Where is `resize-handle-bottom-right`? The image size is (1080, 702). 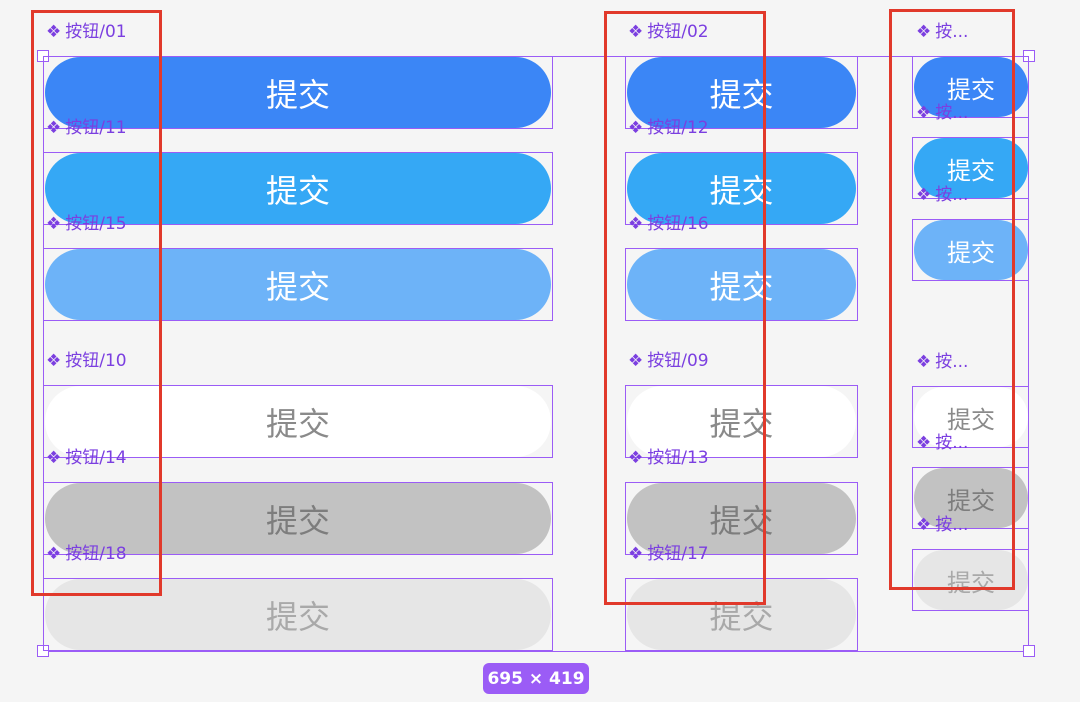 resize-handle-bottom-right is located at coordinates (1029, 651).